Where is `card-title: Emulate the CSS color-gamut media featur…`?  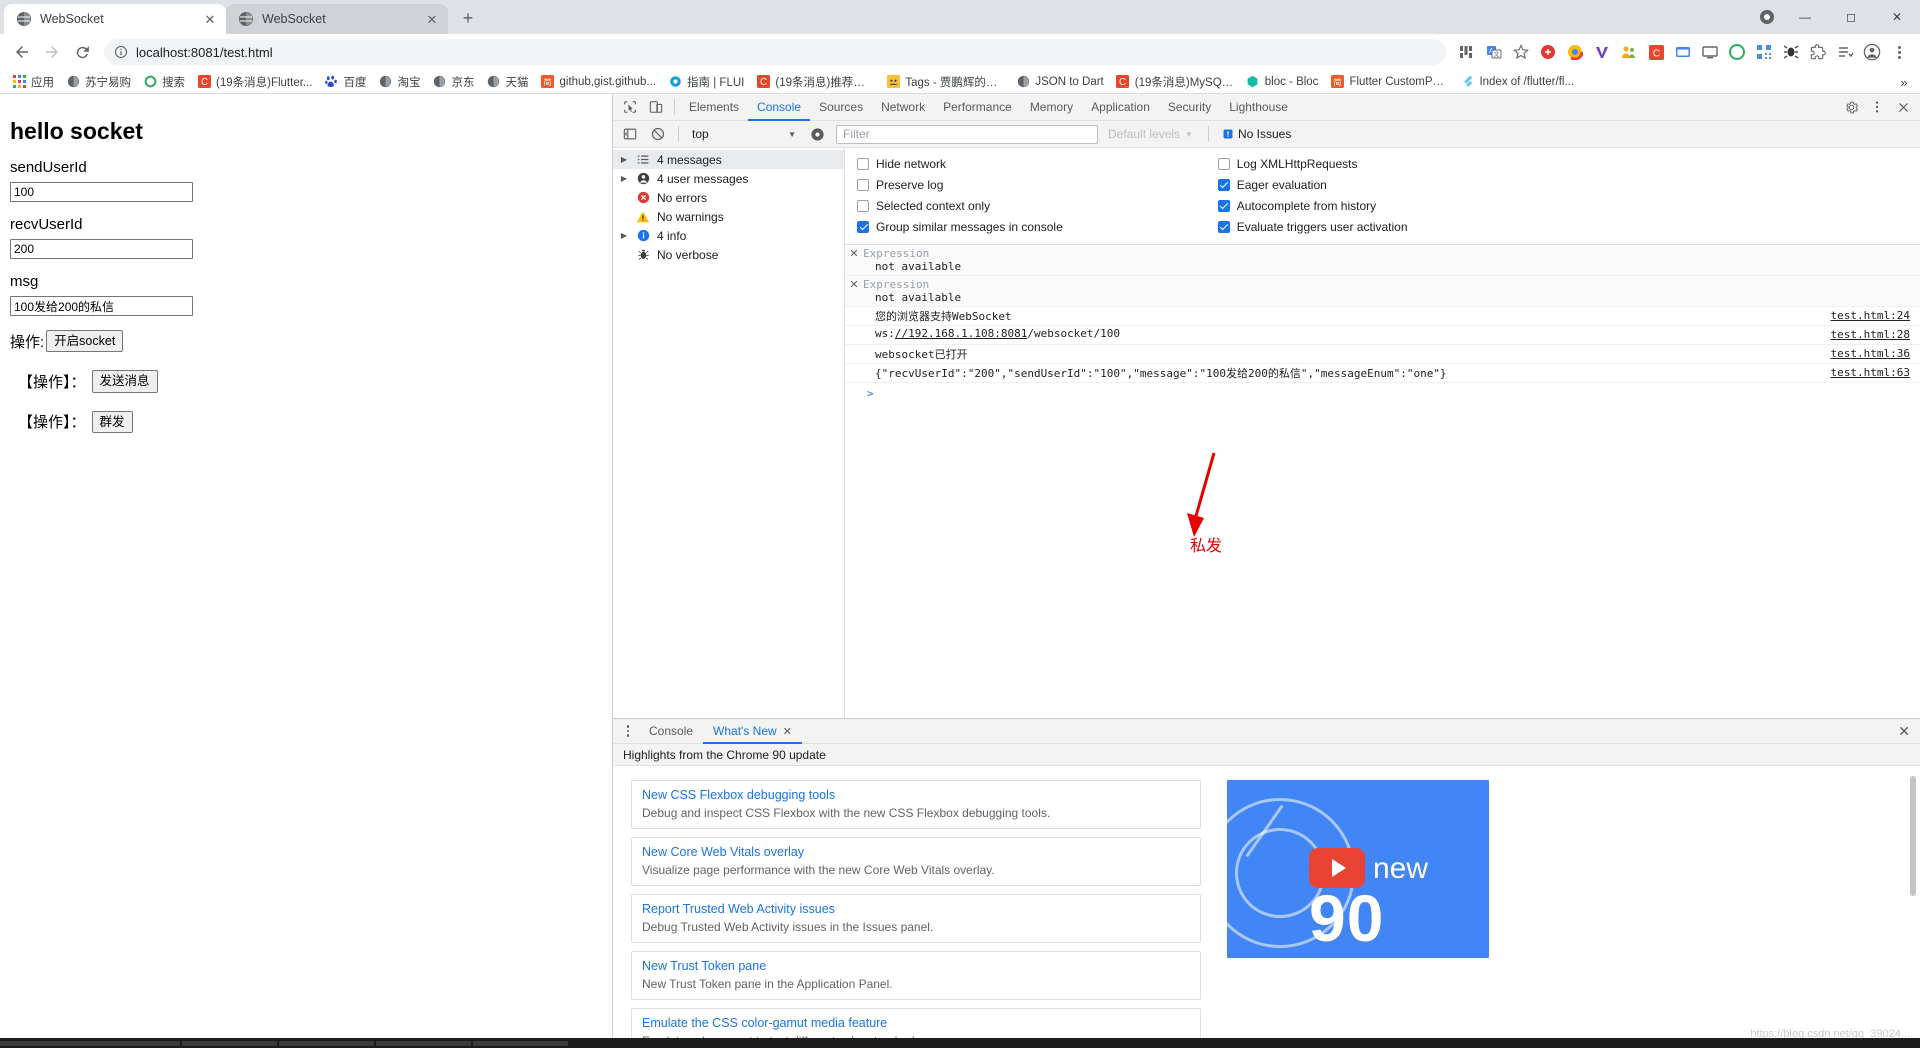 card-title: Emulate the CSS color-gamut media featur… is located at coordinates (916, 1023).